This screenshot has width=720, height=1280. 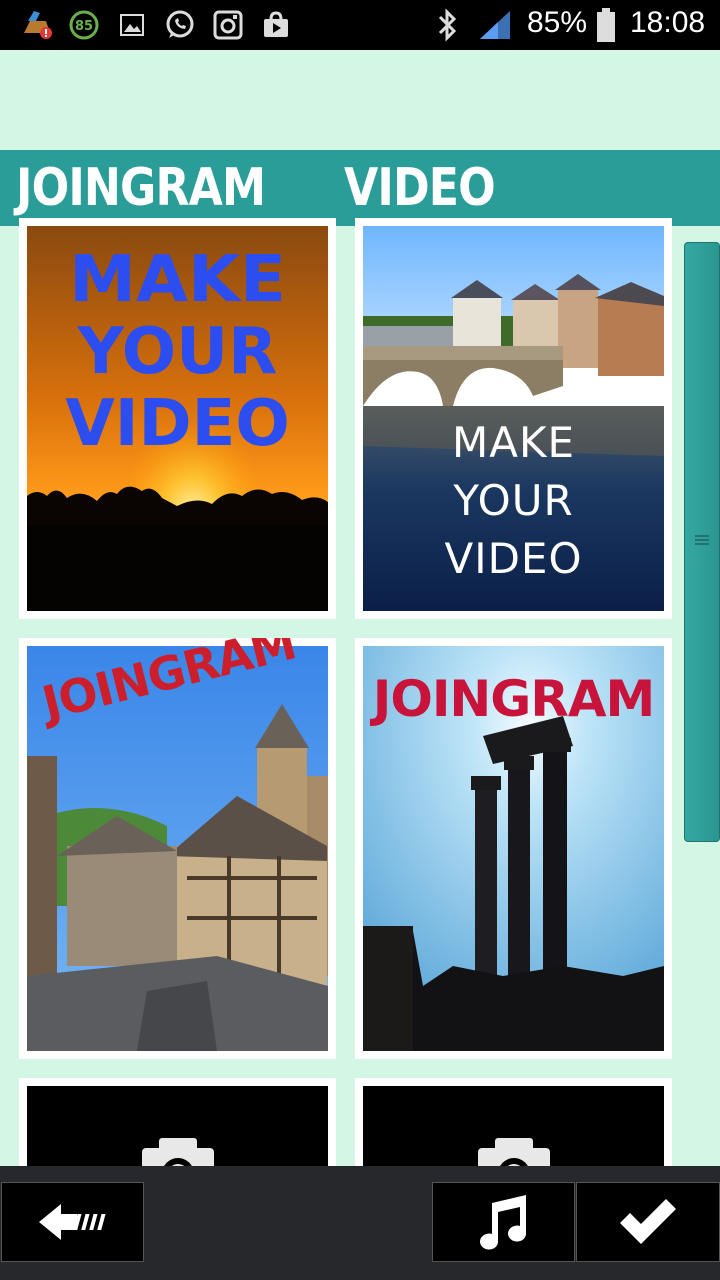 I want to click on status-bar: 85 85% 18:08, so click(x=360, y=25).